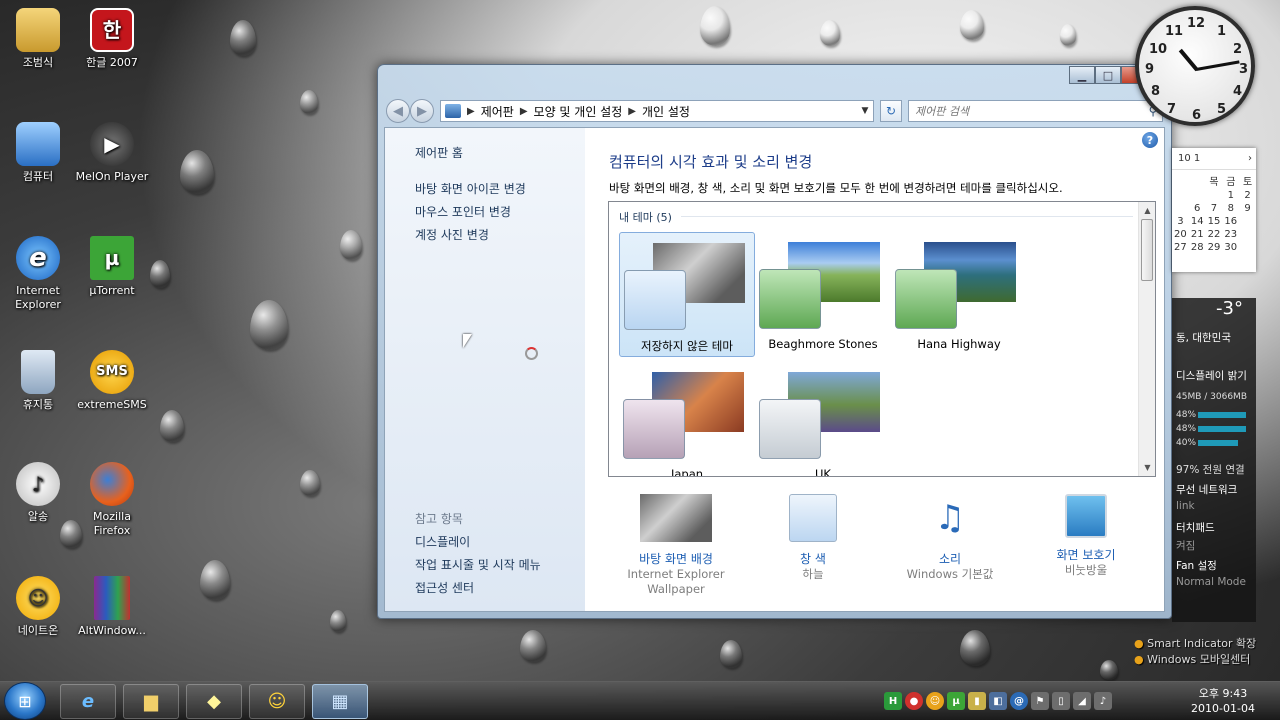 This screenshot has width=1280, height=720. What do you see at coordinates (687, 419) in the screenshot?
I see `theme-japan: Japan` at bounding box center [687, 419].